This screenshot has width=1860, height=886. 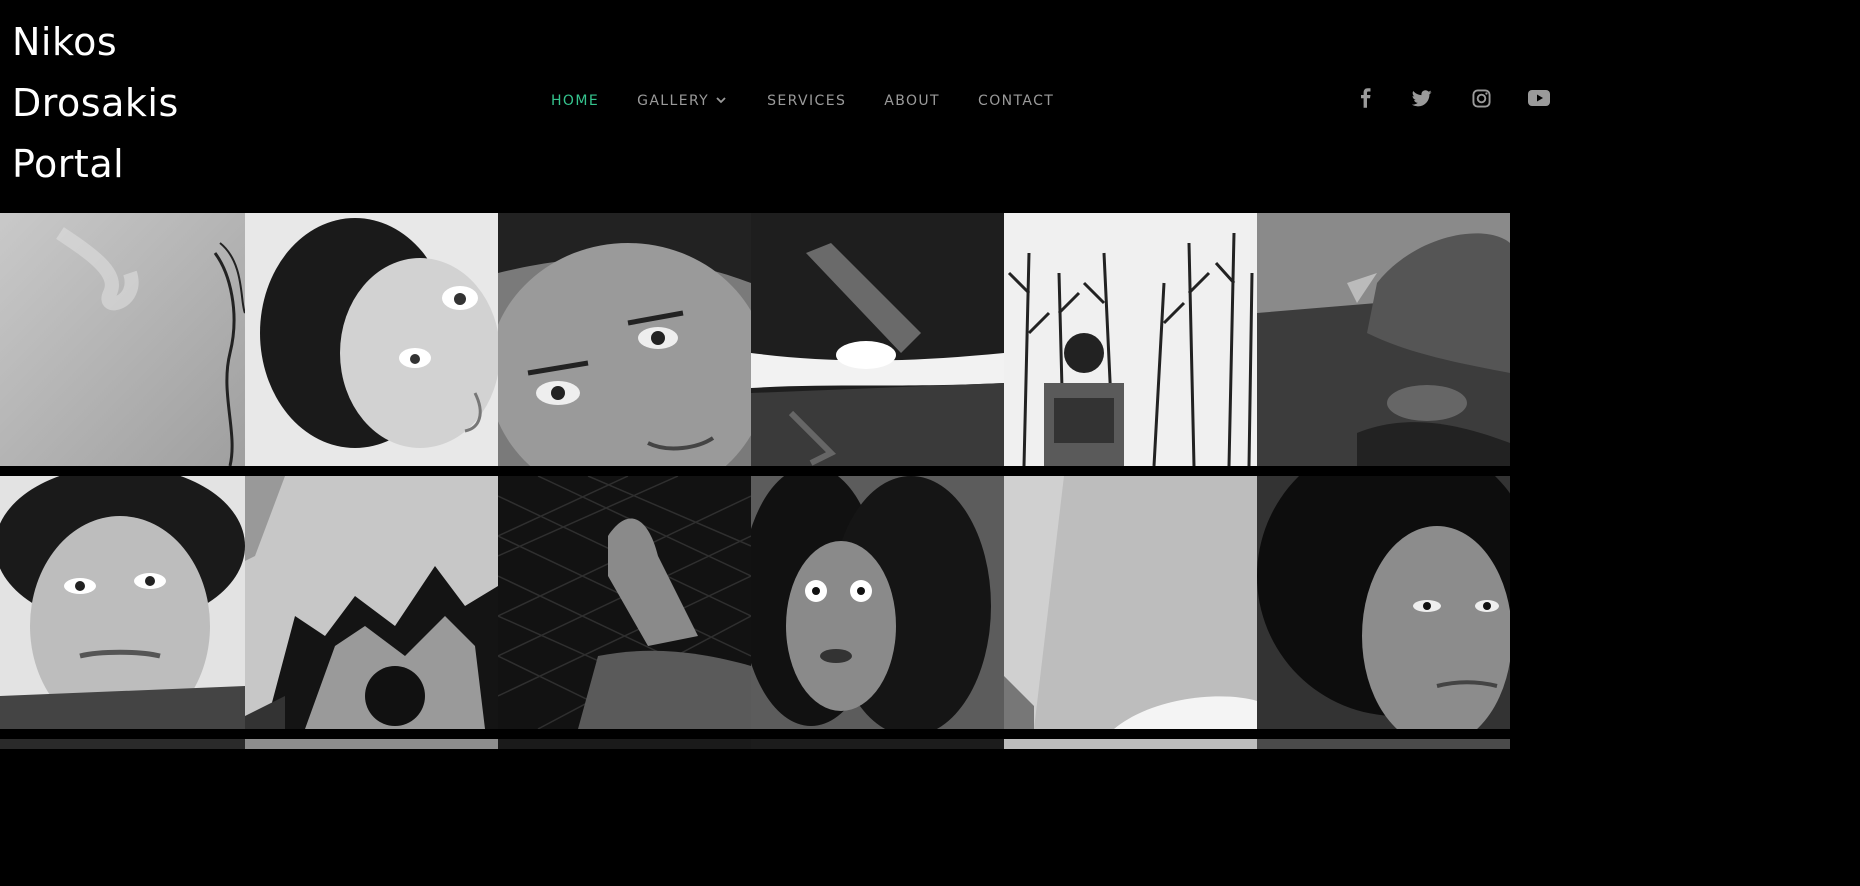 What do you see at coordinates (721, 101) in the screenshot?
I see `chevron-down-icon` at bounding box center [721, 101].